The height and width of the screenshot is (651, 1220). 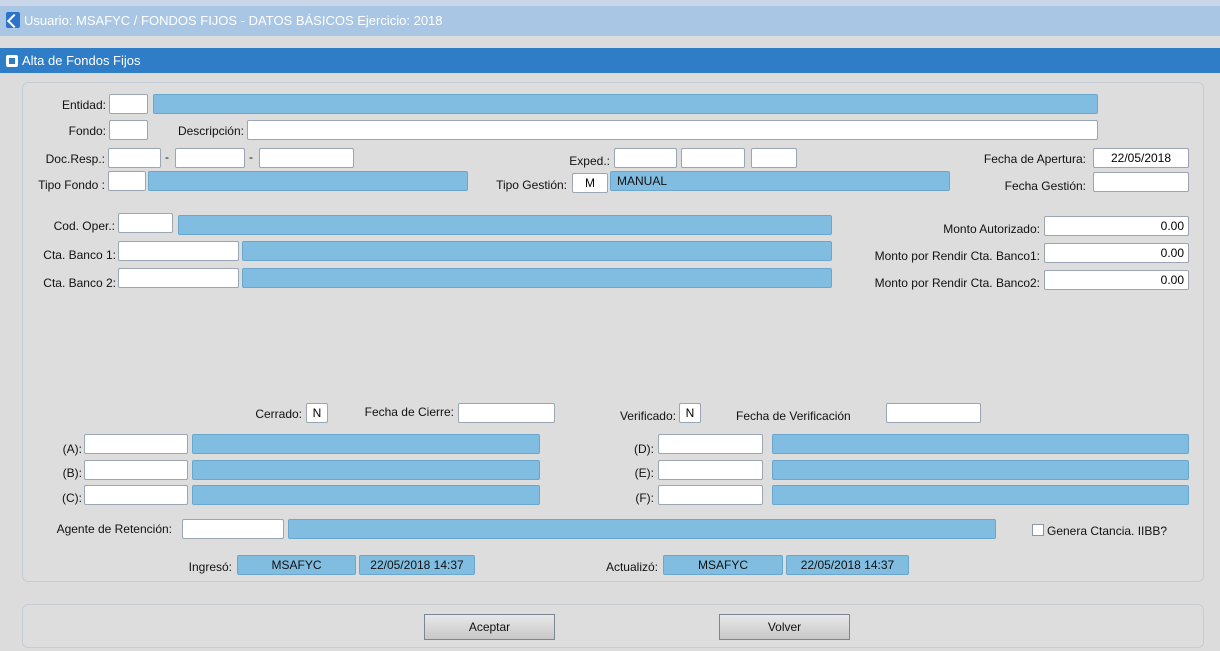 I want to click on monto-rendir-2-label: Monto por Rendir Cta. Banco2:, so click(x=957, y=283).